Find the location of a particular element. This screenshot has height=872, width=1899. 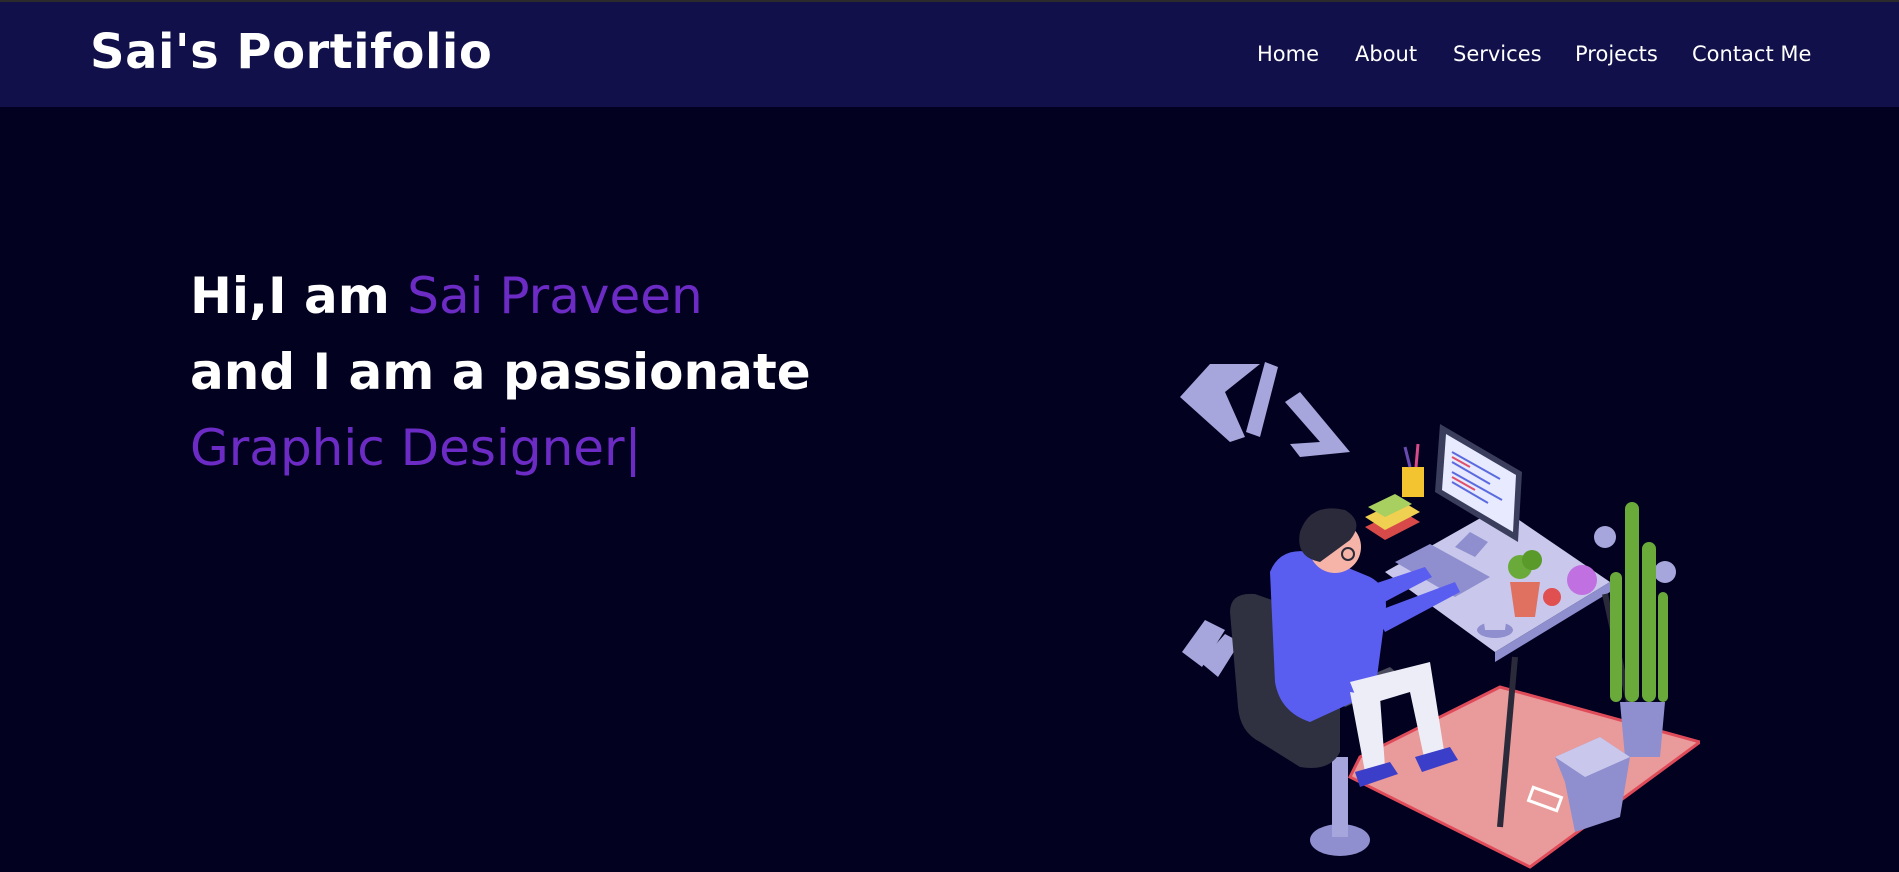

hero-greeting-line: Hi,I am Sai Praveen is located at coordinates (446, 296).